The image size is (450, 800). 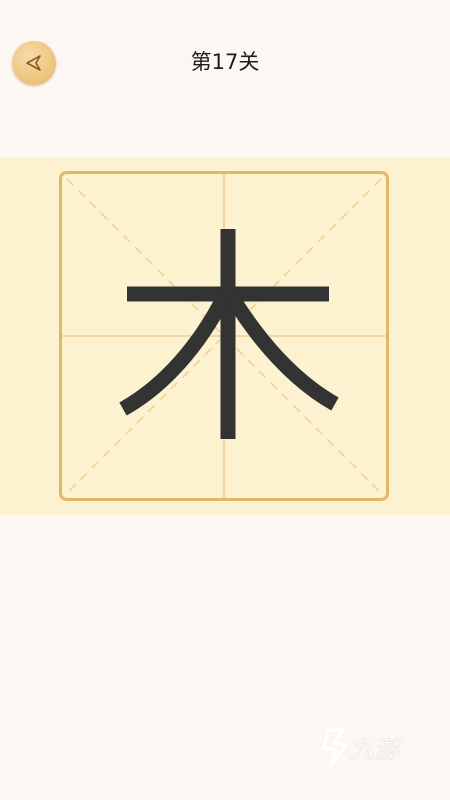 I want to click on watermark-logo: 九游, so click(x=368, y=747).